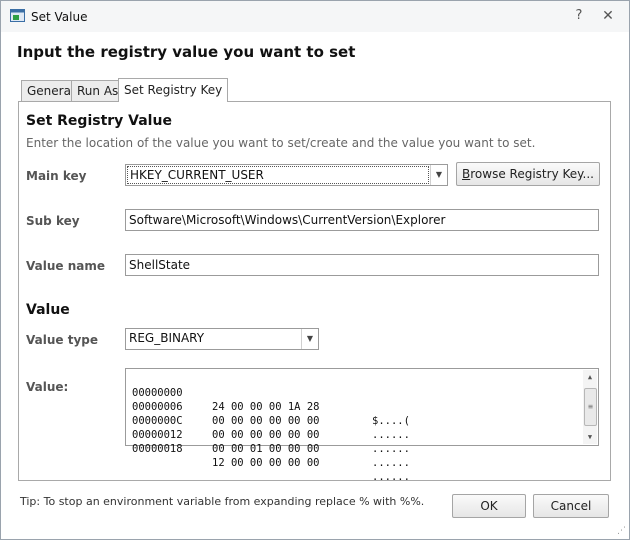 This screenshot has width=630, height=540. Describe the element at coordinates (48, 310) in the screenshot. I see `section-title-value: Value` at that location.